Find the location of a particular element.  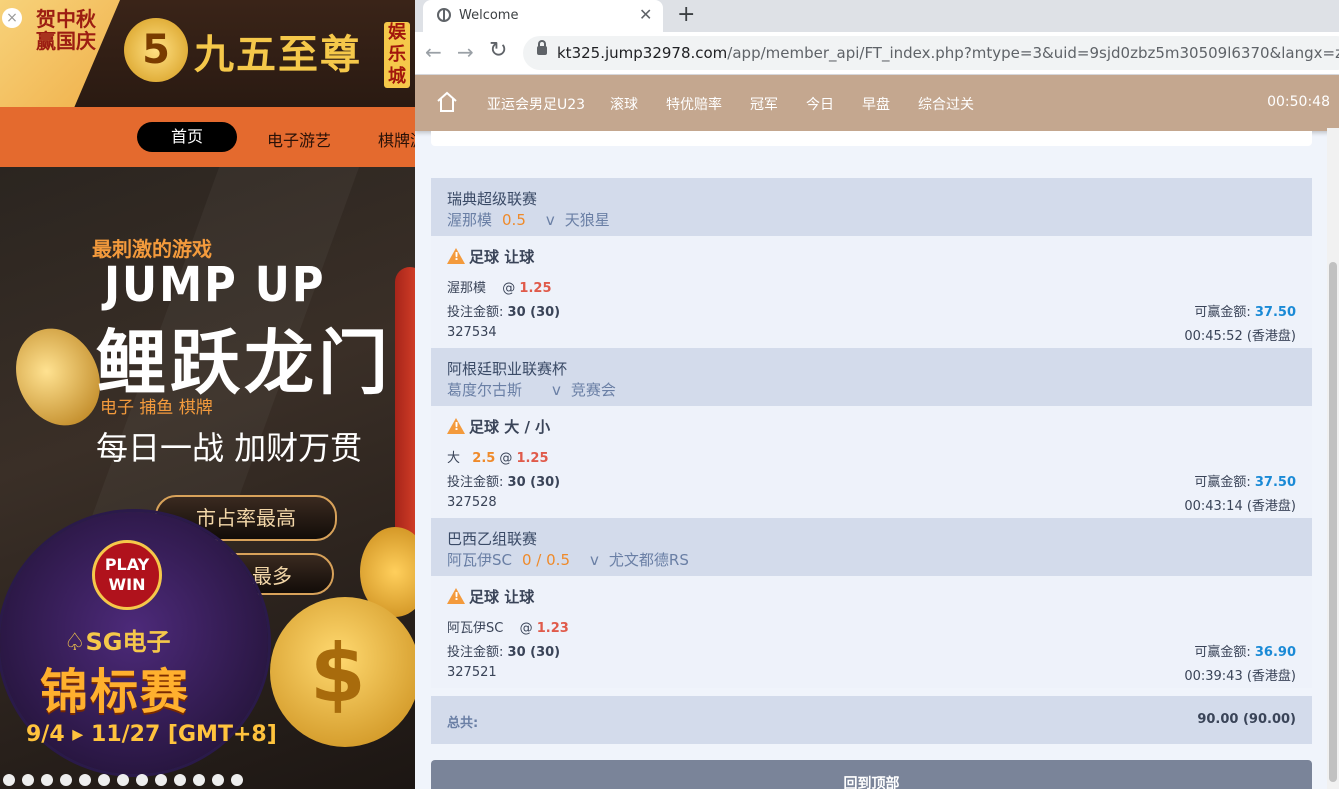

nav-item-today: 今日 is located at coordinates (820, 104).